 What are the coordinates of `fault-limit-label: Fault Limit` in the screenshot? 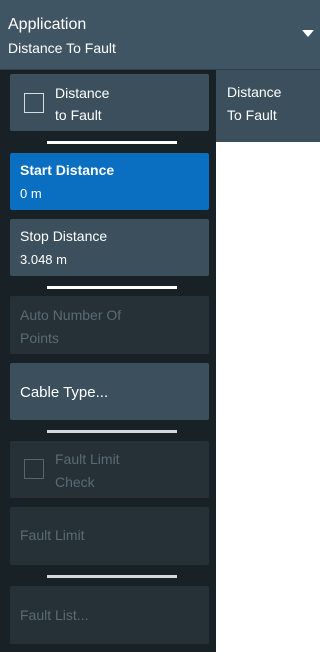 It's located at (52, 535).